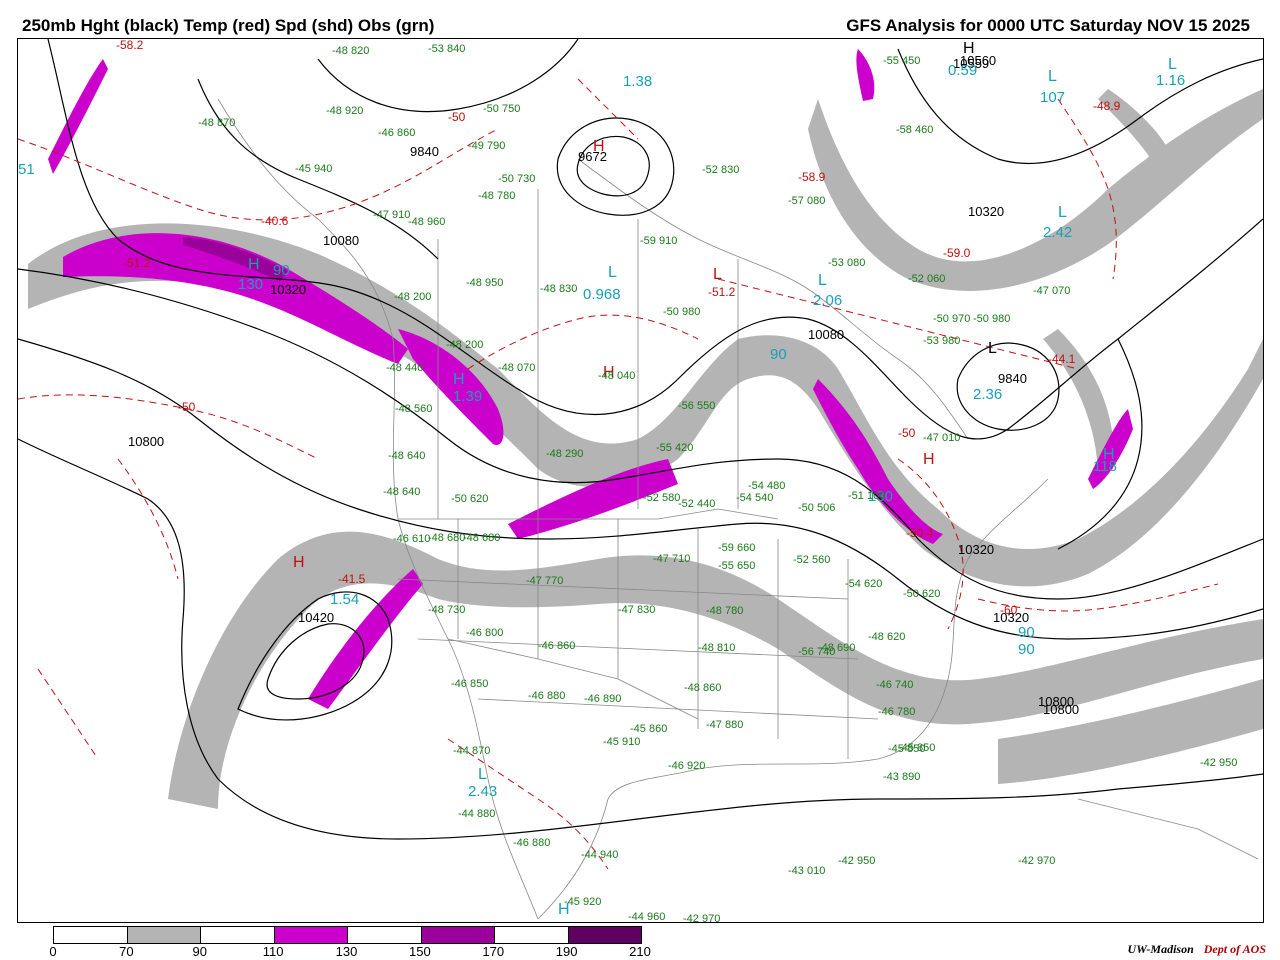 The width and height of the screenshot is (1280, 960). What do you see at coordinates (446, 538) in the screenshot?
I see `station-observation: -48 680` at bounding box center [446, 538].